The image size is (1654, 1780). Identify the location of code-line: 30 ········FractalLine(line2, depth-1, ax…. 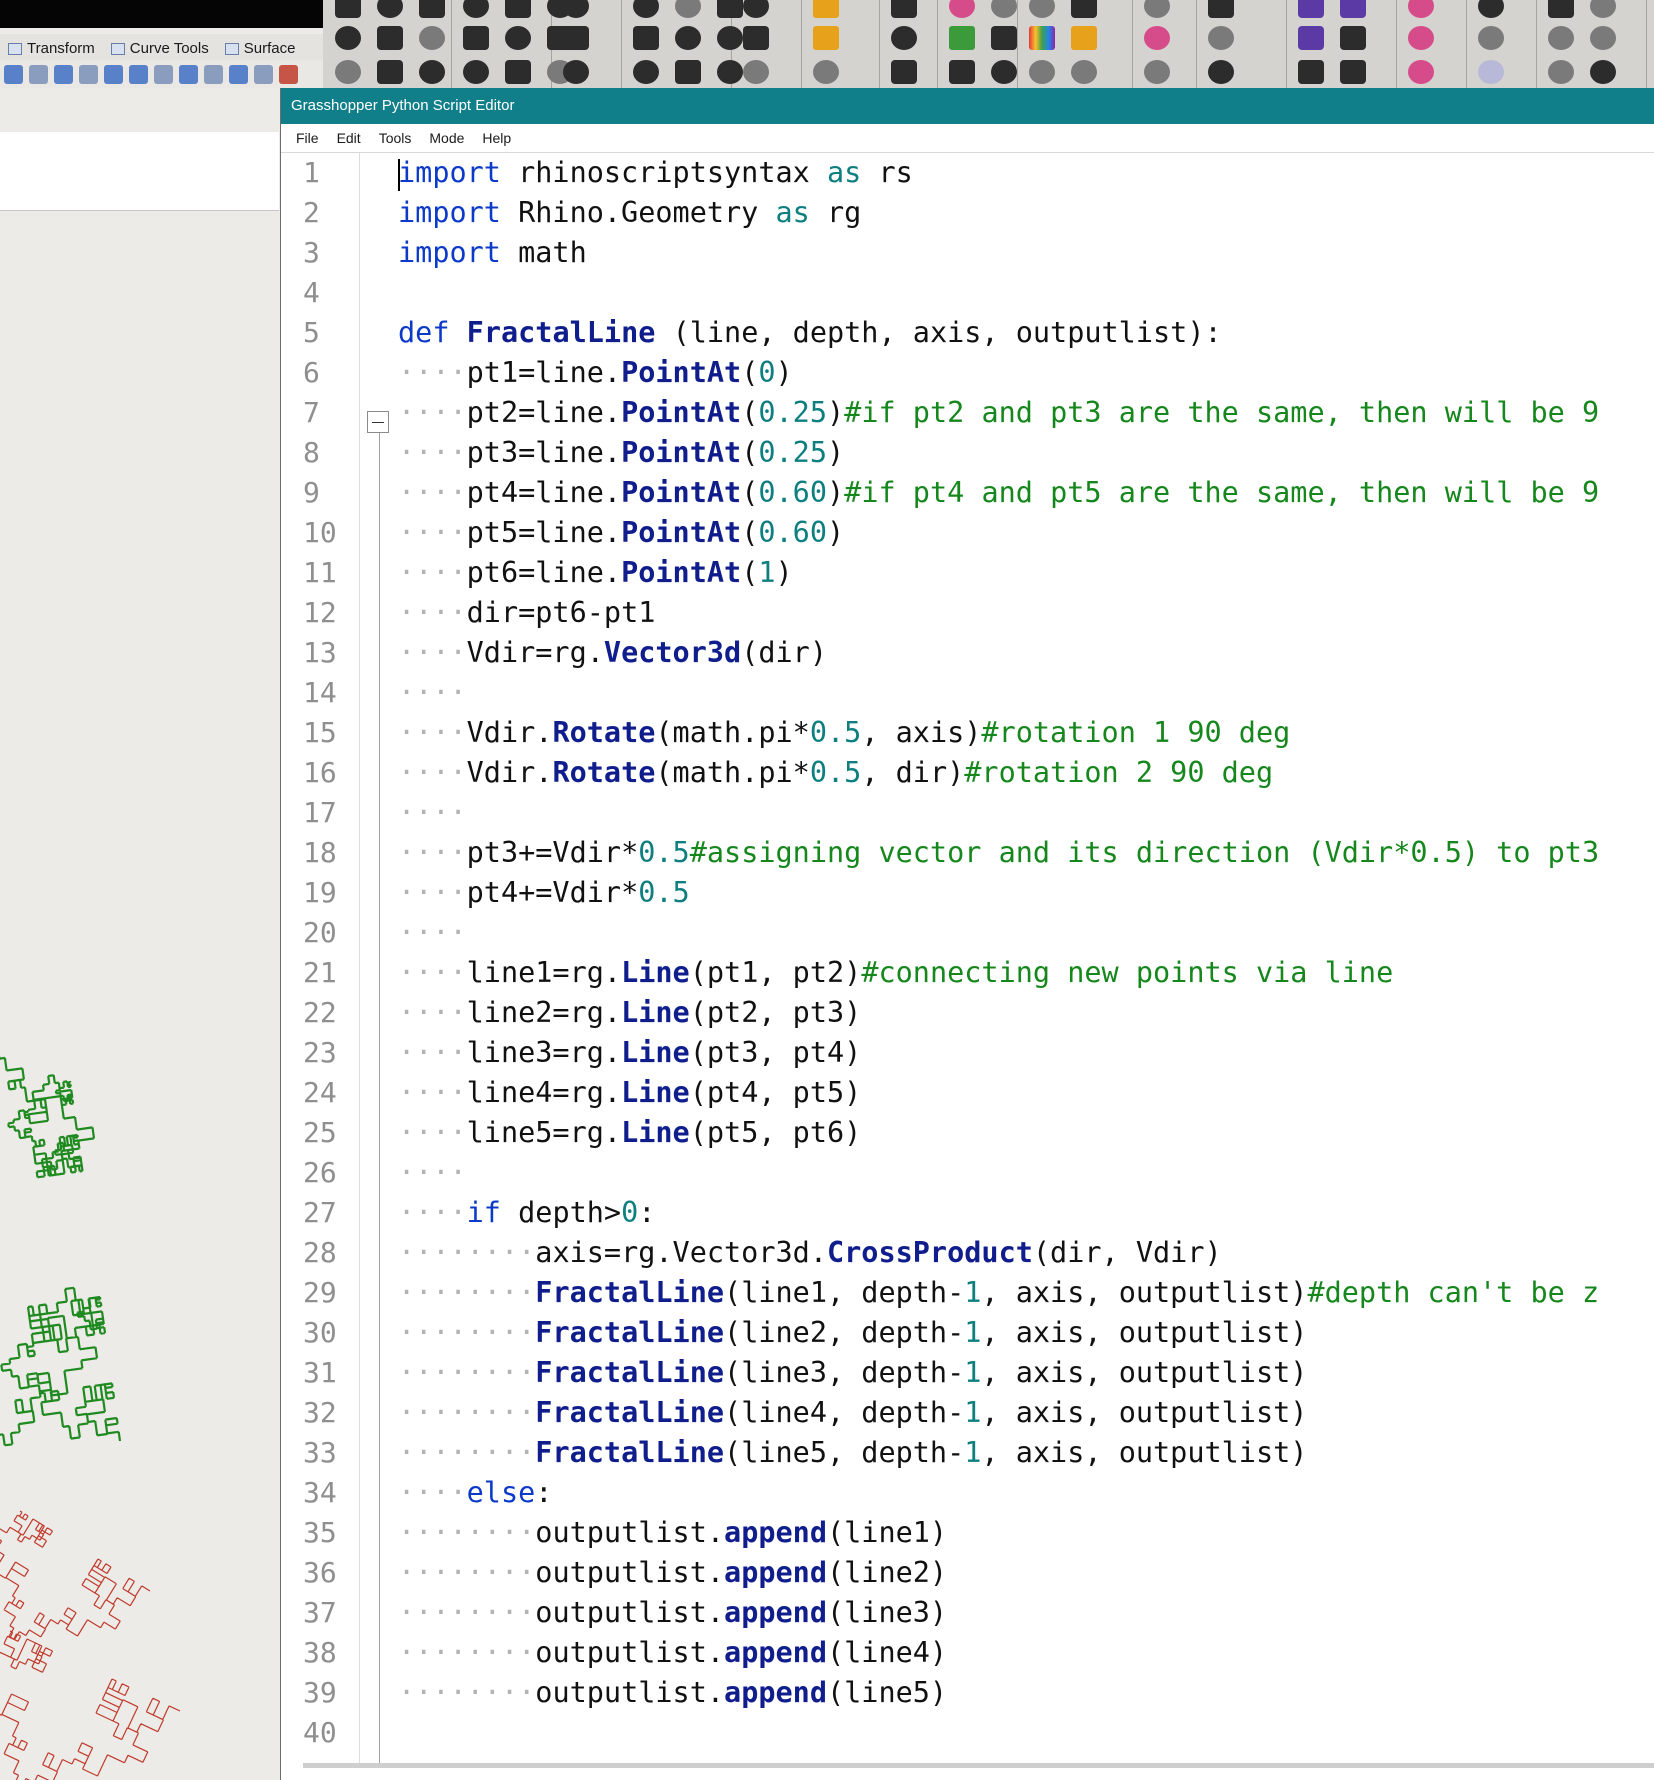
(967, 1333).